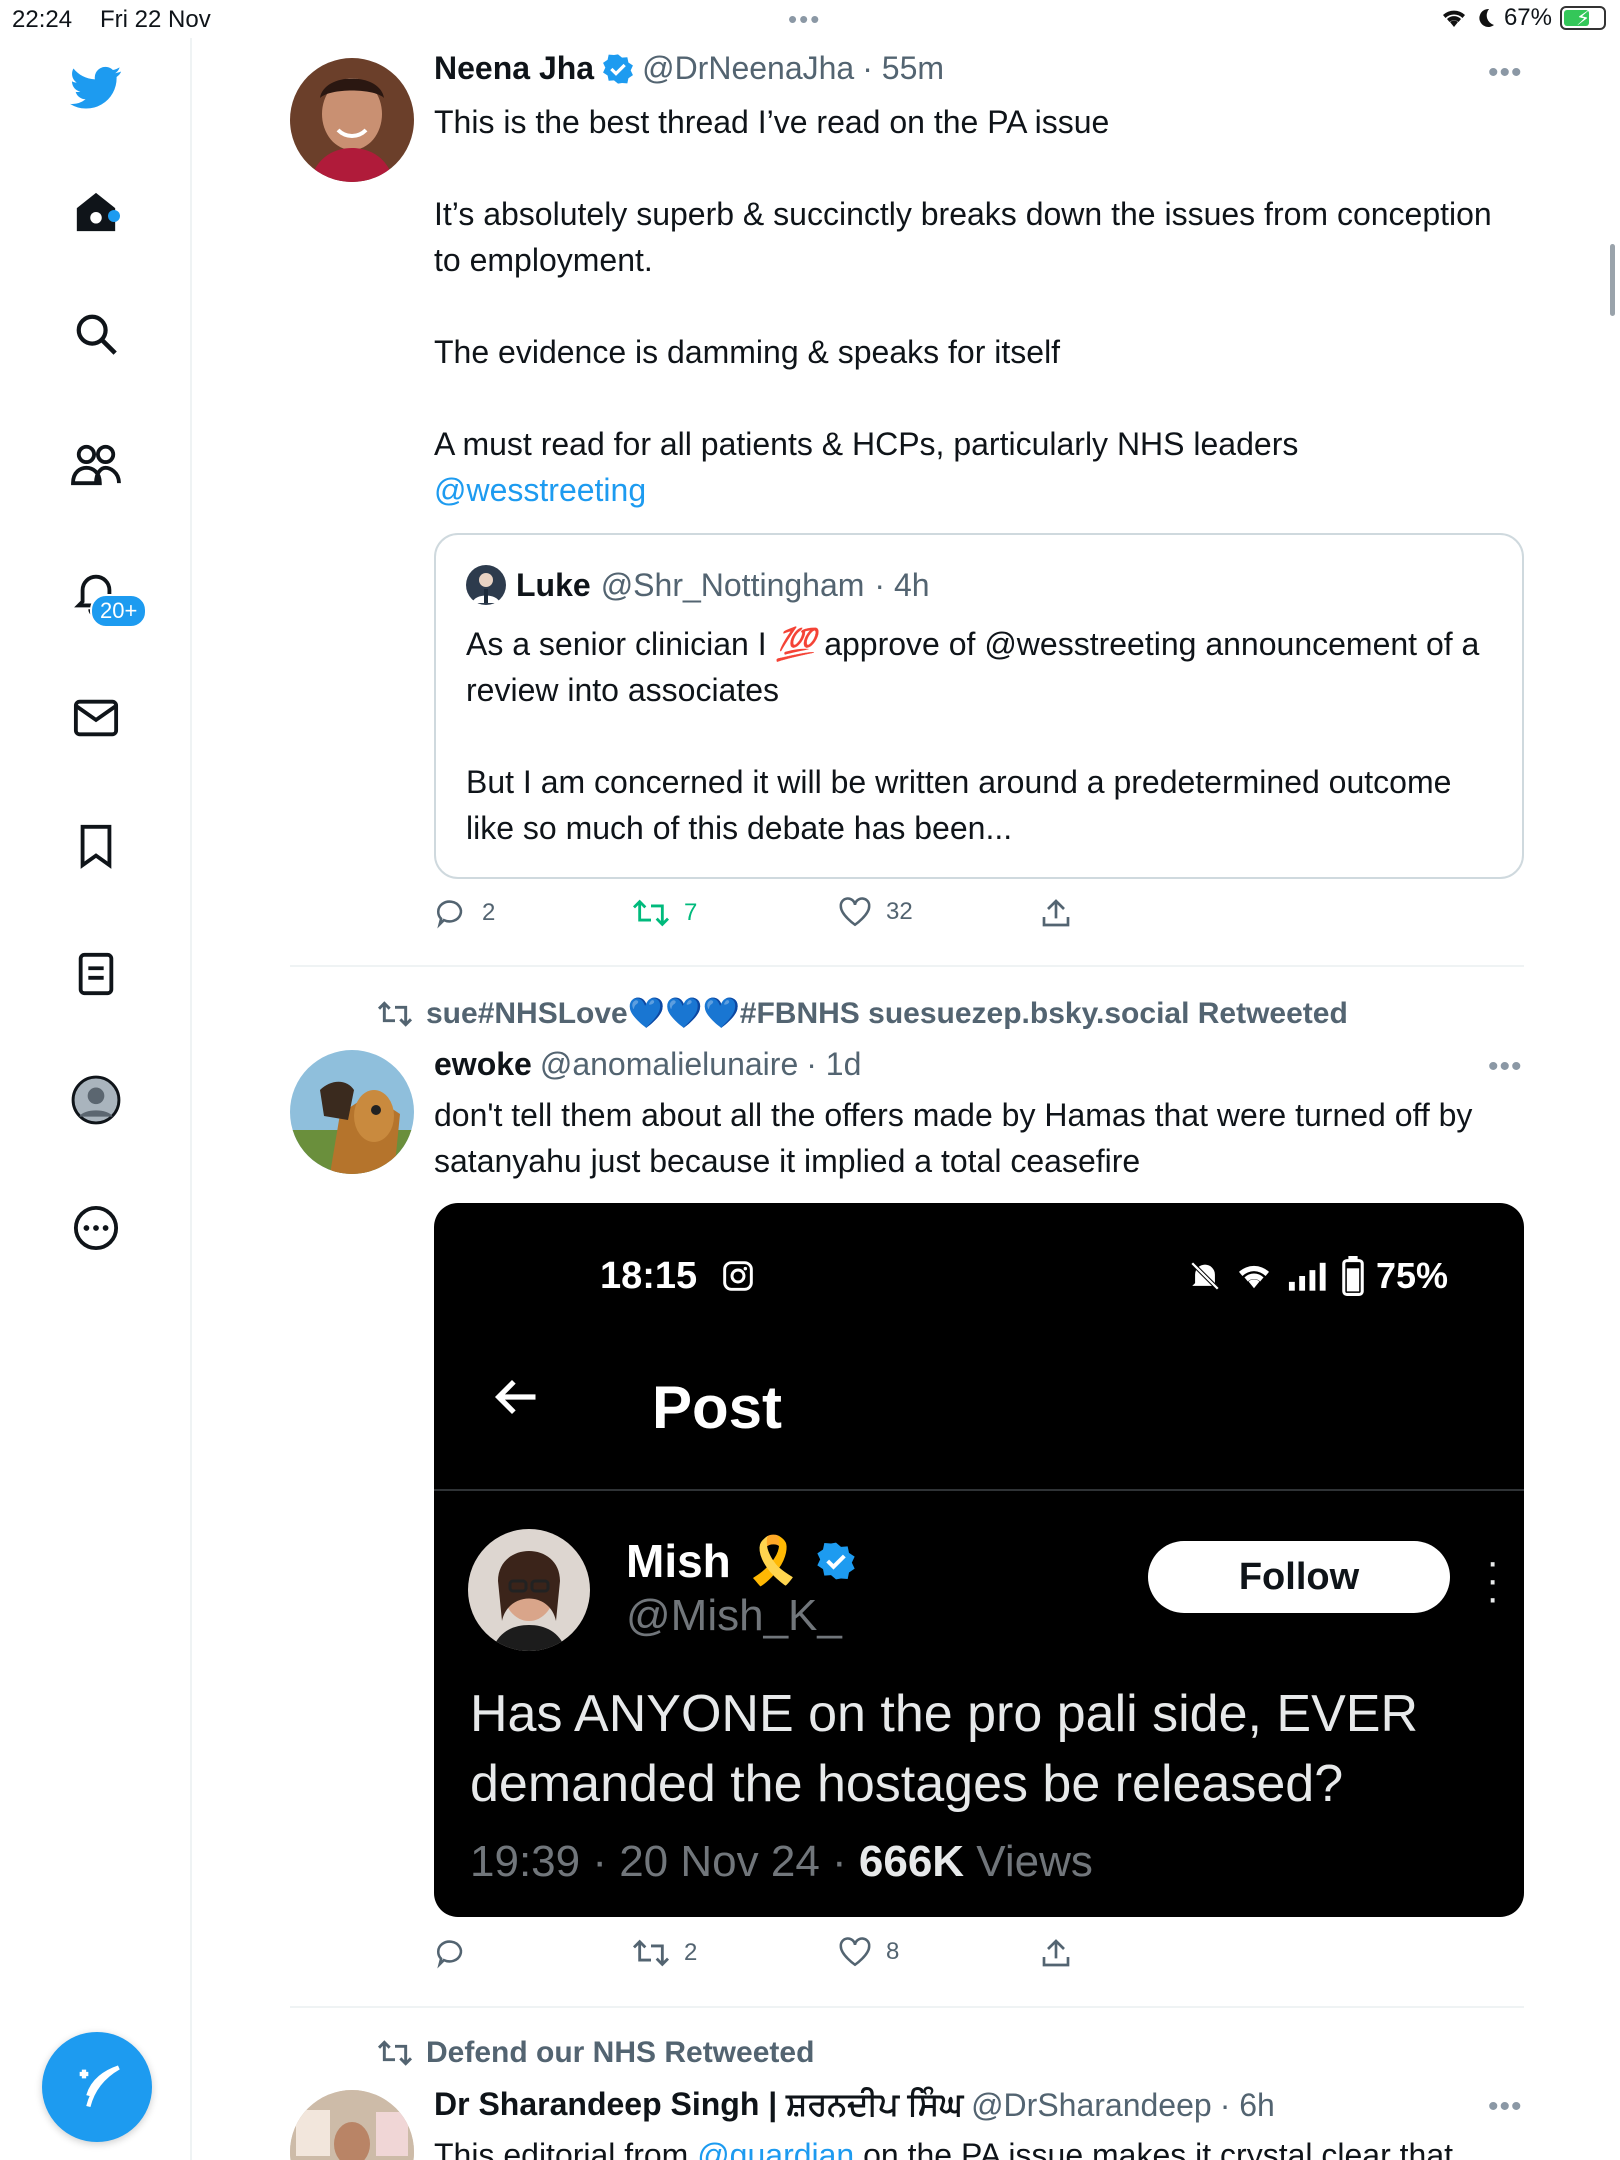 The image size is (1620, 2160). I want to click on media-status-right: 75%, so click(1318, 1276).